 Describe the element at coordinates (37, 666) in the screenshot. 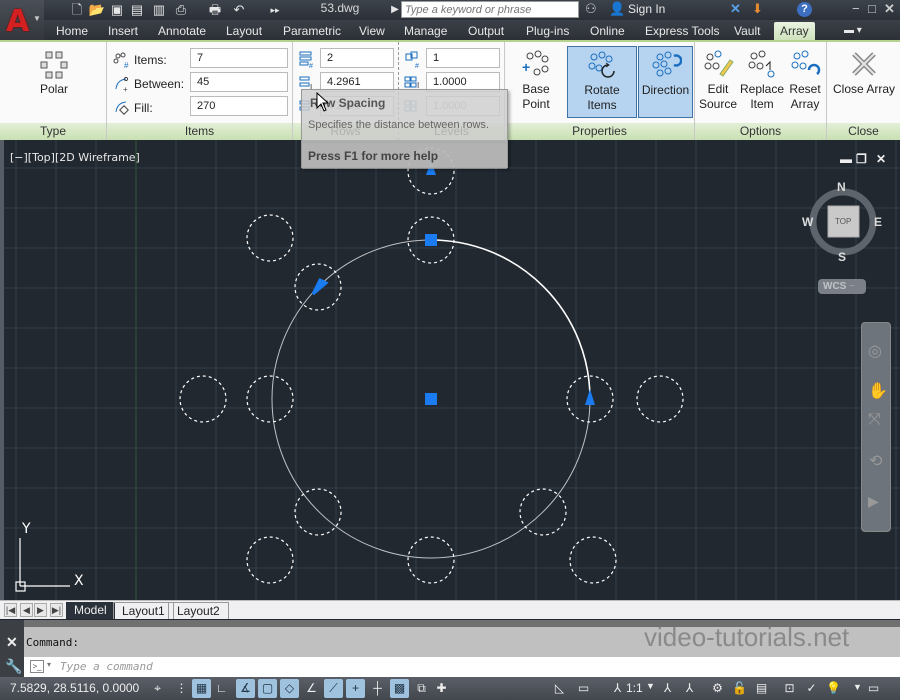

I see `command-prompt-icon: >_` at that location.